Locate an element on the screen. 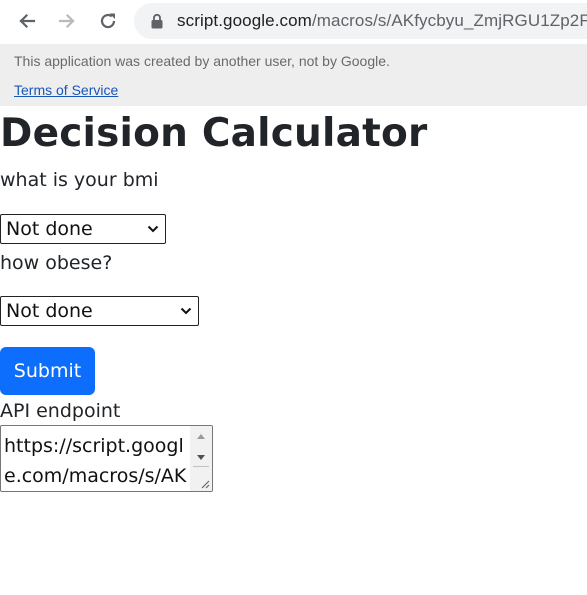  scroll-down-icon is located at coordinates (201, 458).